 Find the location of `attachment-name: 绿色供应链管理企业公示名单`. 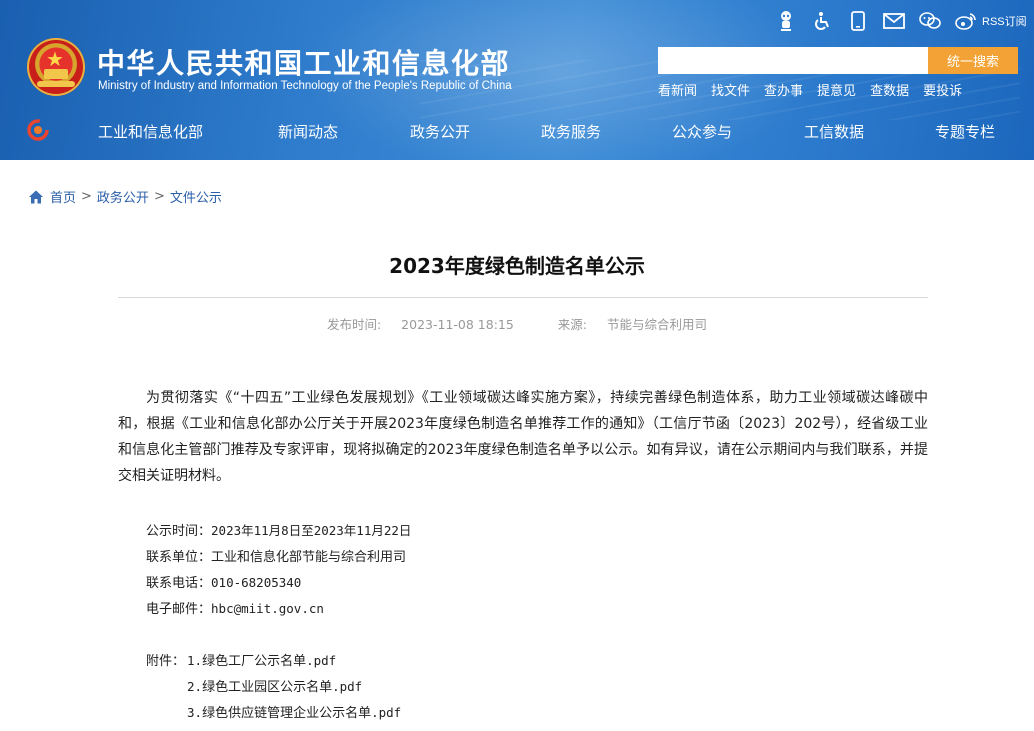

attachment-name: 绿色供应链管理企业公示名单 is located at coordinates (287, 713).